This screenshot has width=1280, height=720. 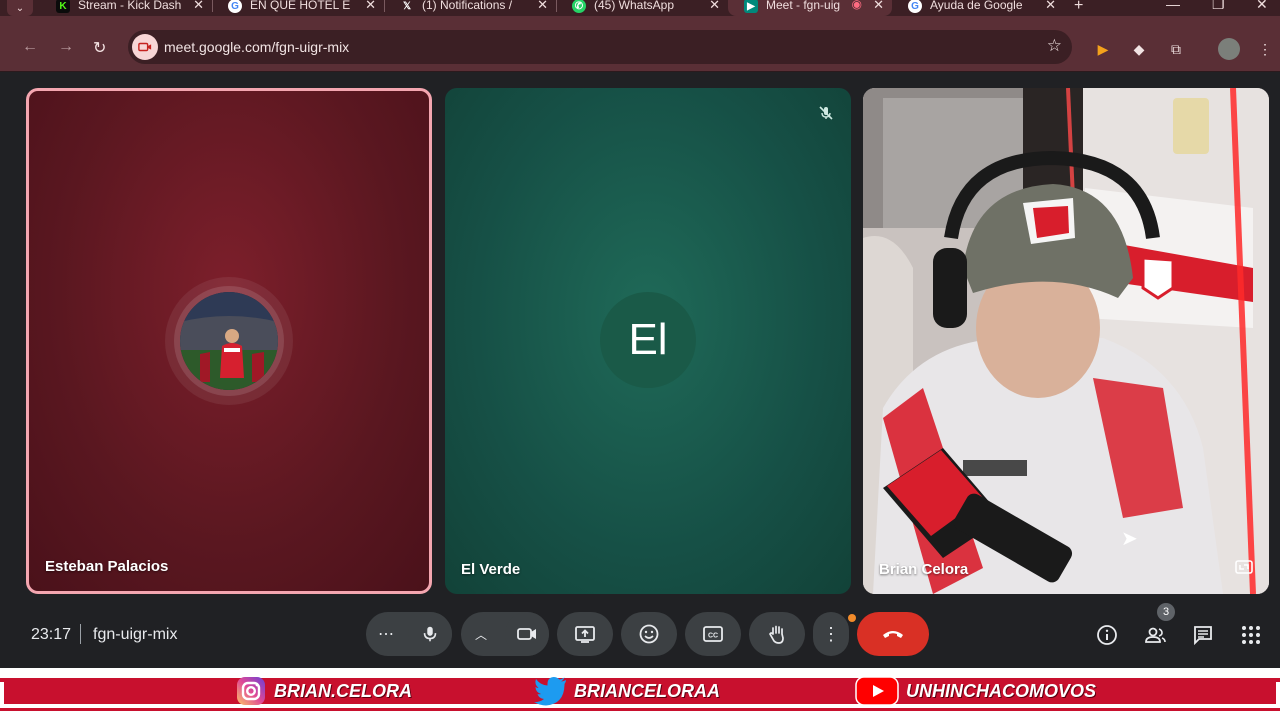 I want to click on leave-call-button, so click(x=893, y=634).